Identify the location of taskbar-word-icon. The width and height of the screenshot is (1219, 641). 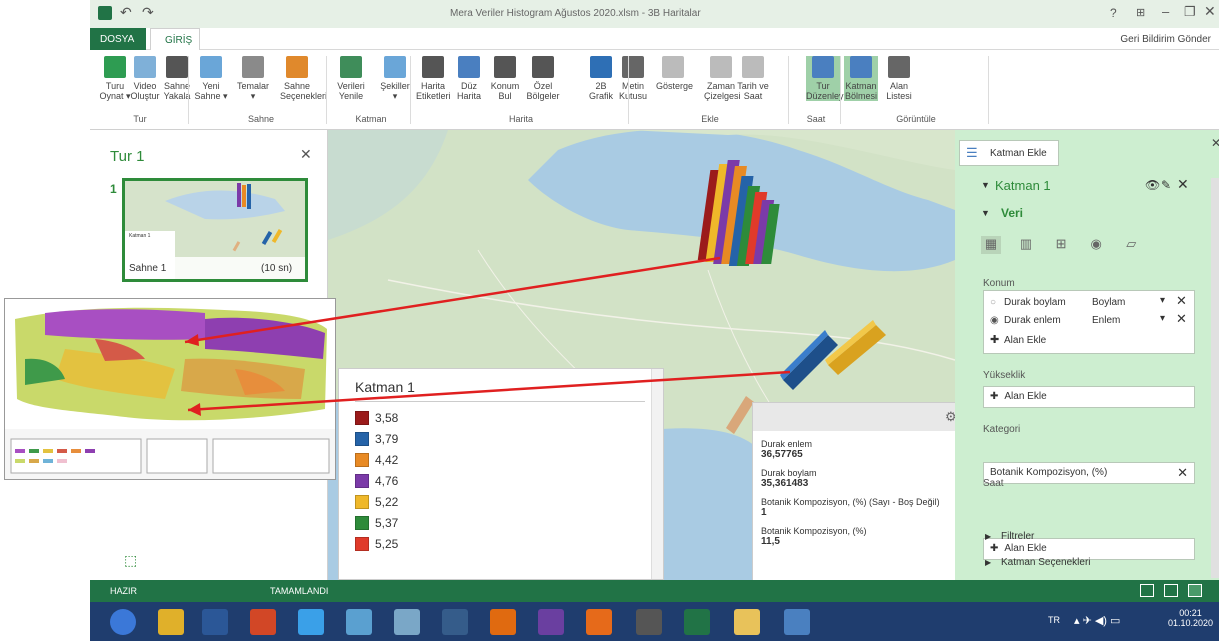
(215, 622).